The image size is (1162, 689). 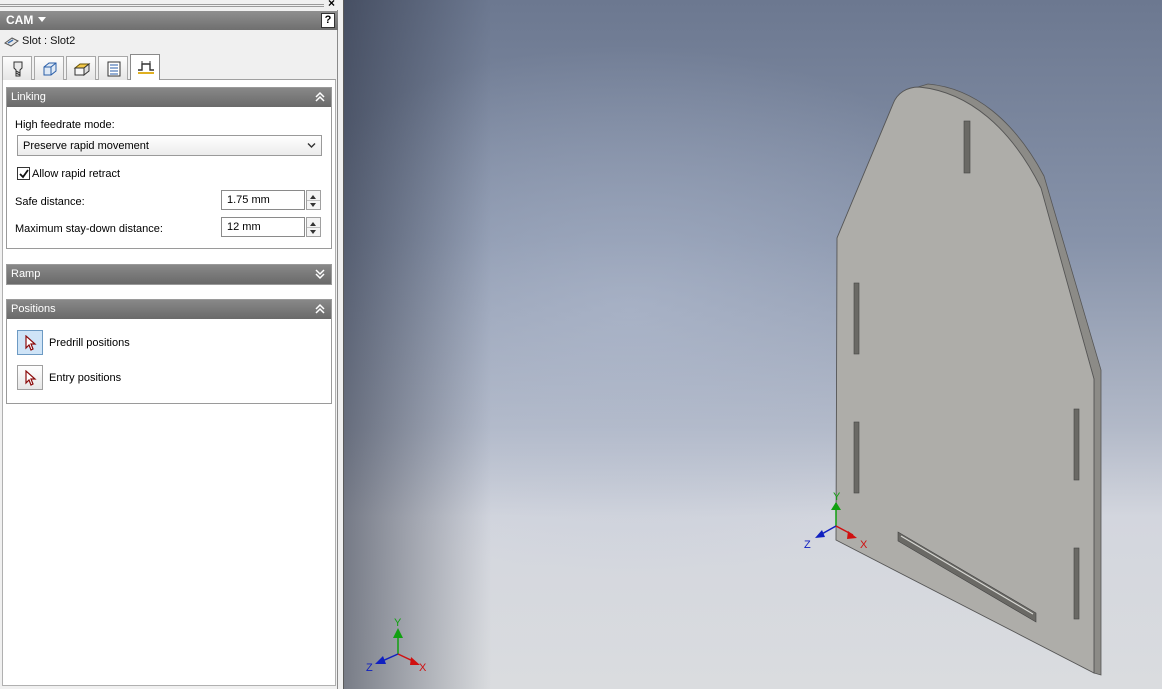 What do you see at coordinates (244, 227) in the screenshot?
I see `max-staydown-value: 12 mm` at bounding box center [244, 227].